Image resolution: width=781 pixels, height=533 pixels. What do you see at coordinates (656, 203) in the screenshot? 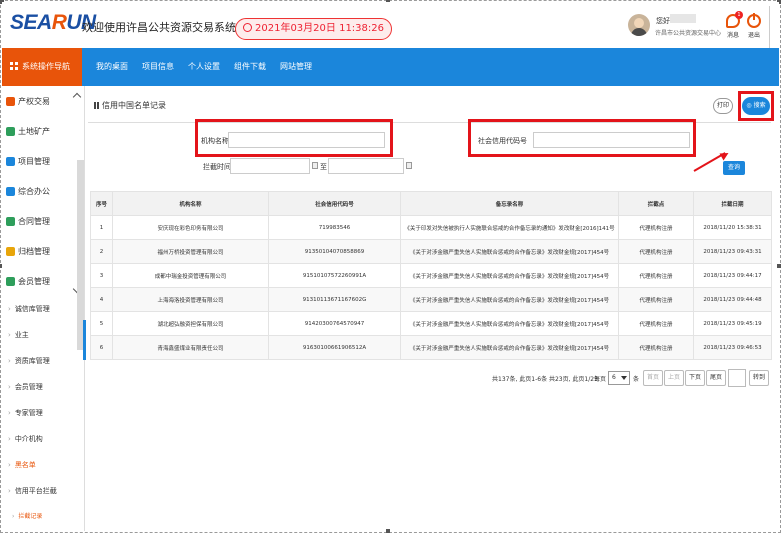
I see `col-intercept-point: 拦截点` at bounding box center [656, 203].